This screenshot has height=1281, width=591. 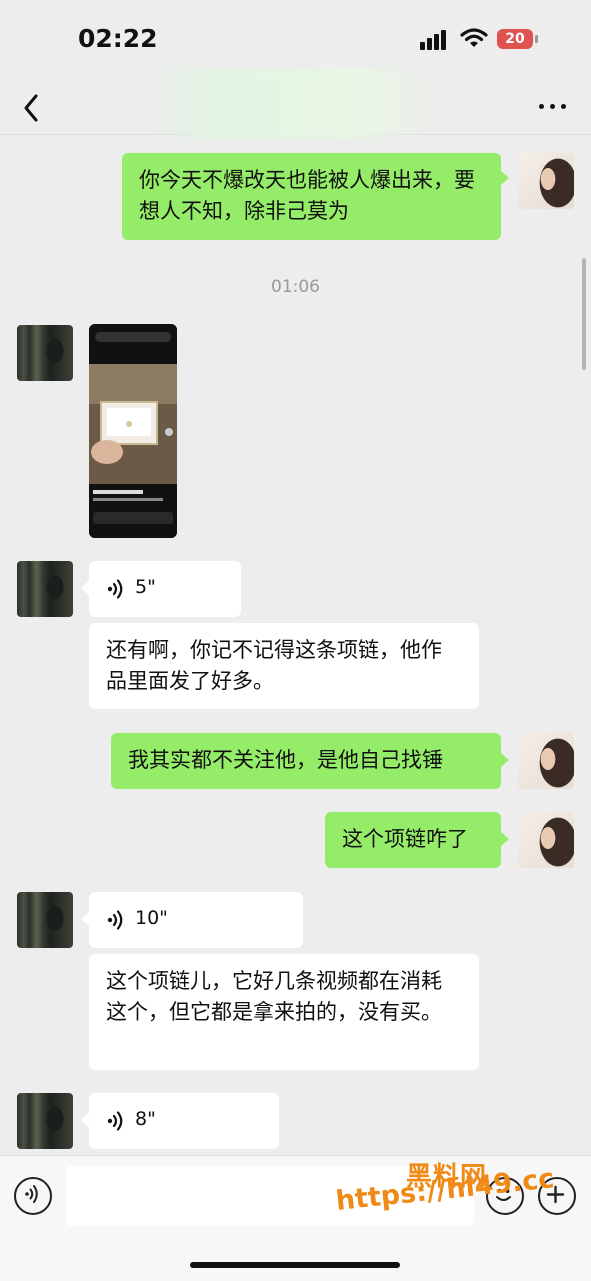 What do you see at coordinates (584, 314) in the screenshot?
I see `scrollbar` at bounding box center [584, 314].